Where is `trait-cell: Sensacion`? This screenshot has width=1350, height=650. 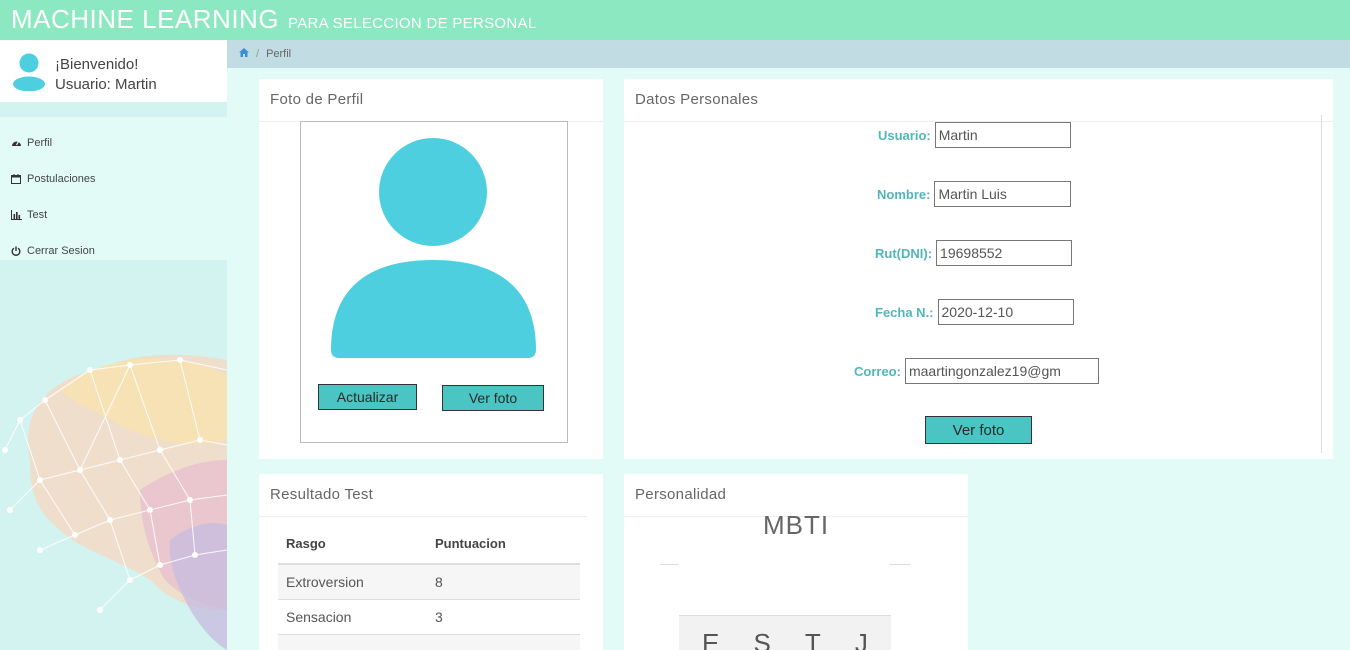 trait-cell: Sensacion is located at coordinates (319, 617).